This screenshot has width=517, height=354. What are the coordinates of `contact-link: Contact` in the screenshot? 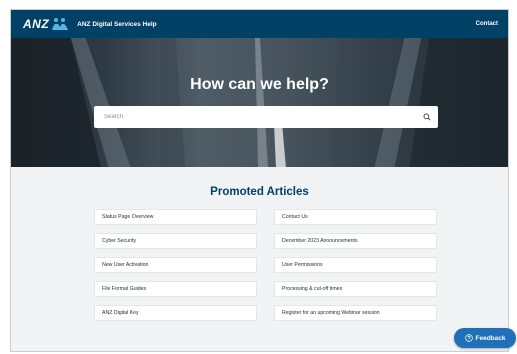 It's located at (487, 24).